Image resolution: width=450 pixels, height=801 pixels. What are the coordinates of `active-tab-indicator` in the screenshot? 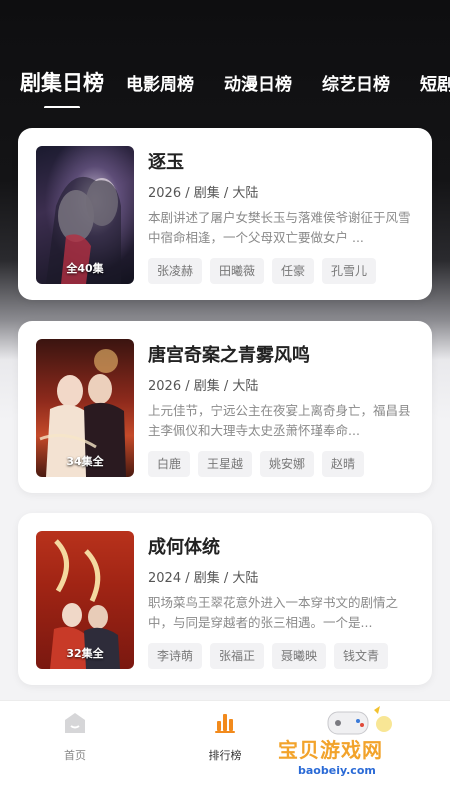 It's located at (62, 107).